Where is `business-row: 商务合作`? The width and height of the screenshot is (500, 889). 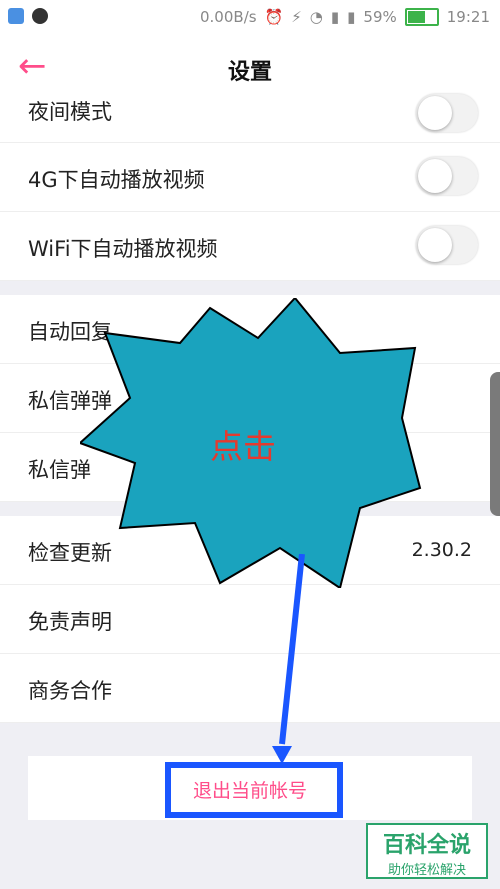
business-row: 商务合作 is located at coordinates (250, 688).